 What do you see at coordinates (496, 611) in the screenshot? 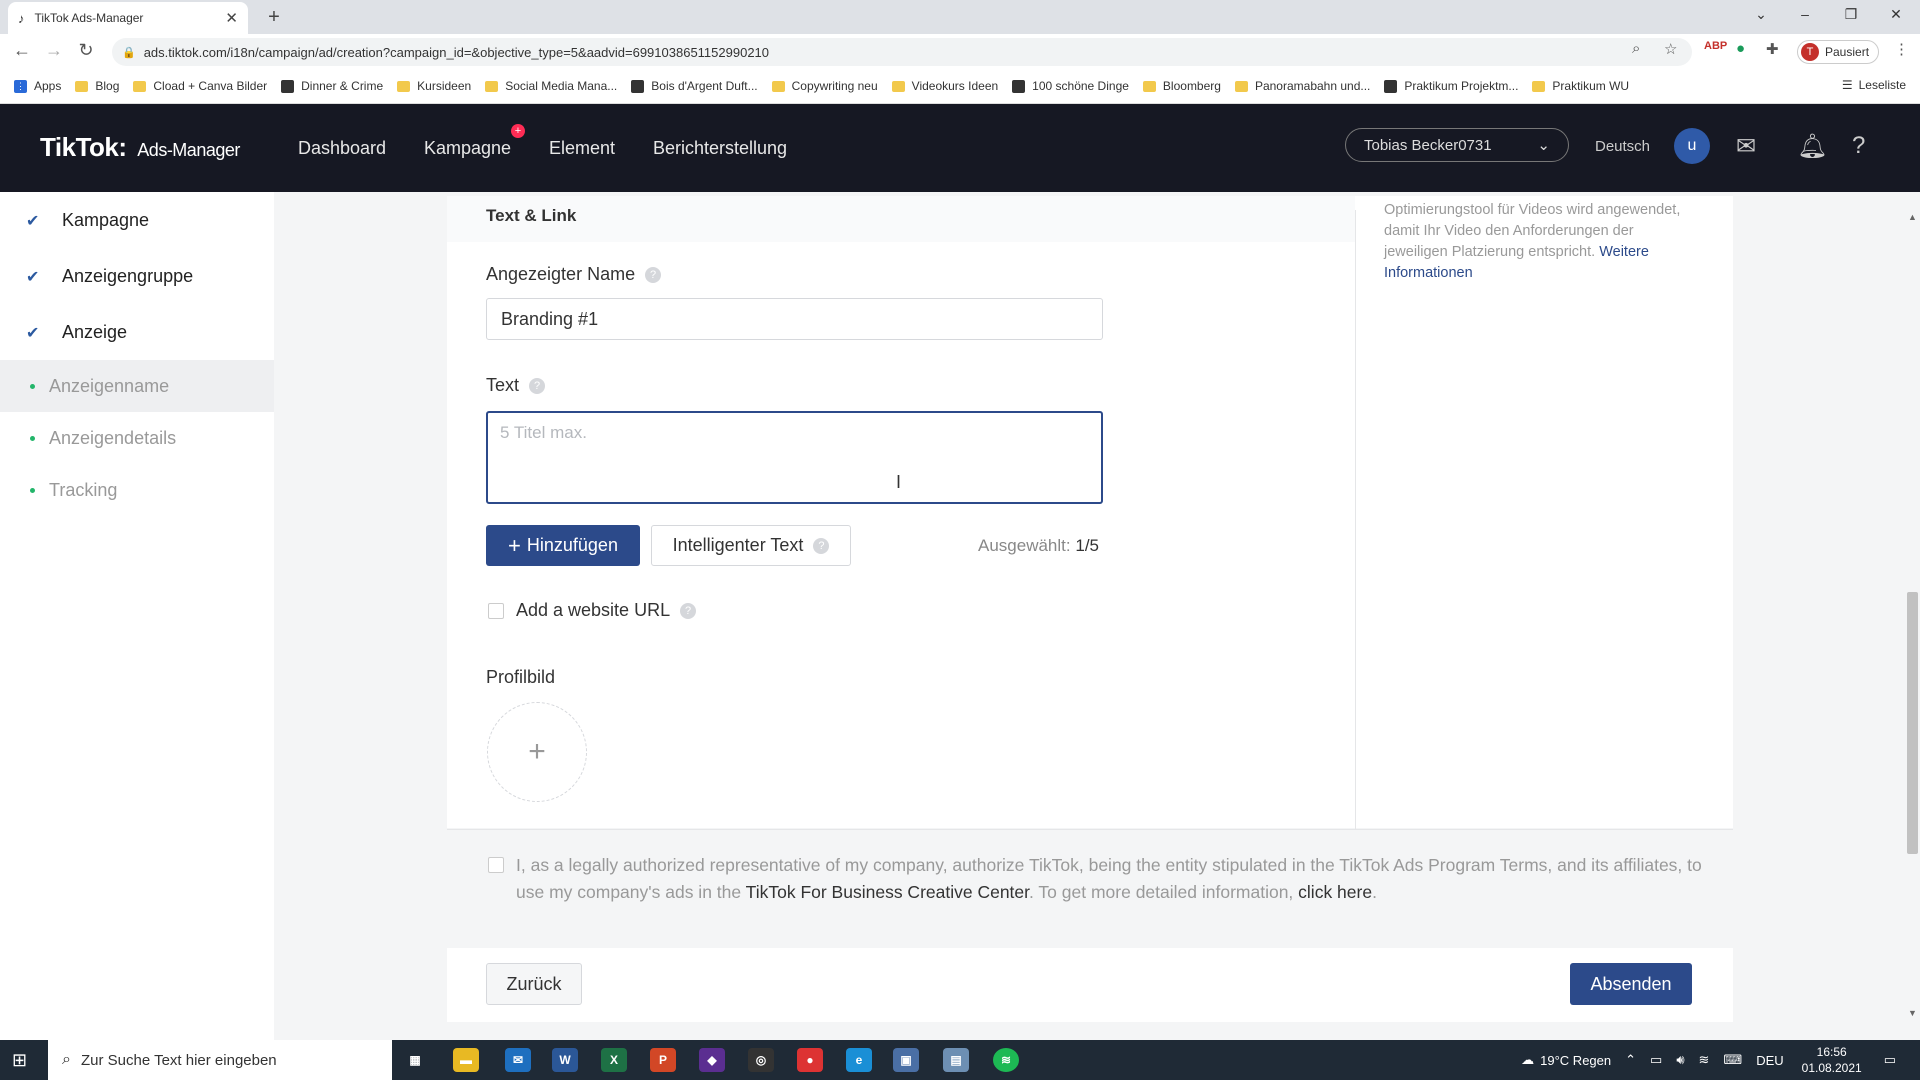
I see `website-url-checkbox` at bounding box center [496, 611].